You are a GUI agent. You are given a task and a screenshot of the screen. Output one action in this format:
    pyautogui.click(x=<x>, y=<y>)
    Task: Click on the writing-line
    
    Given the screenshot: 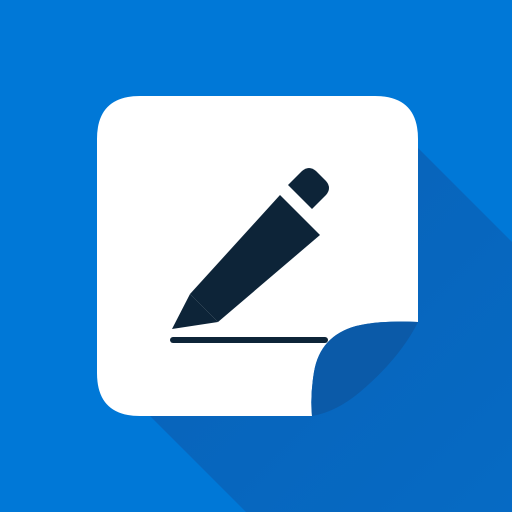 What is the action you would take?
    pyautogui.click(x=249, y=340)
    